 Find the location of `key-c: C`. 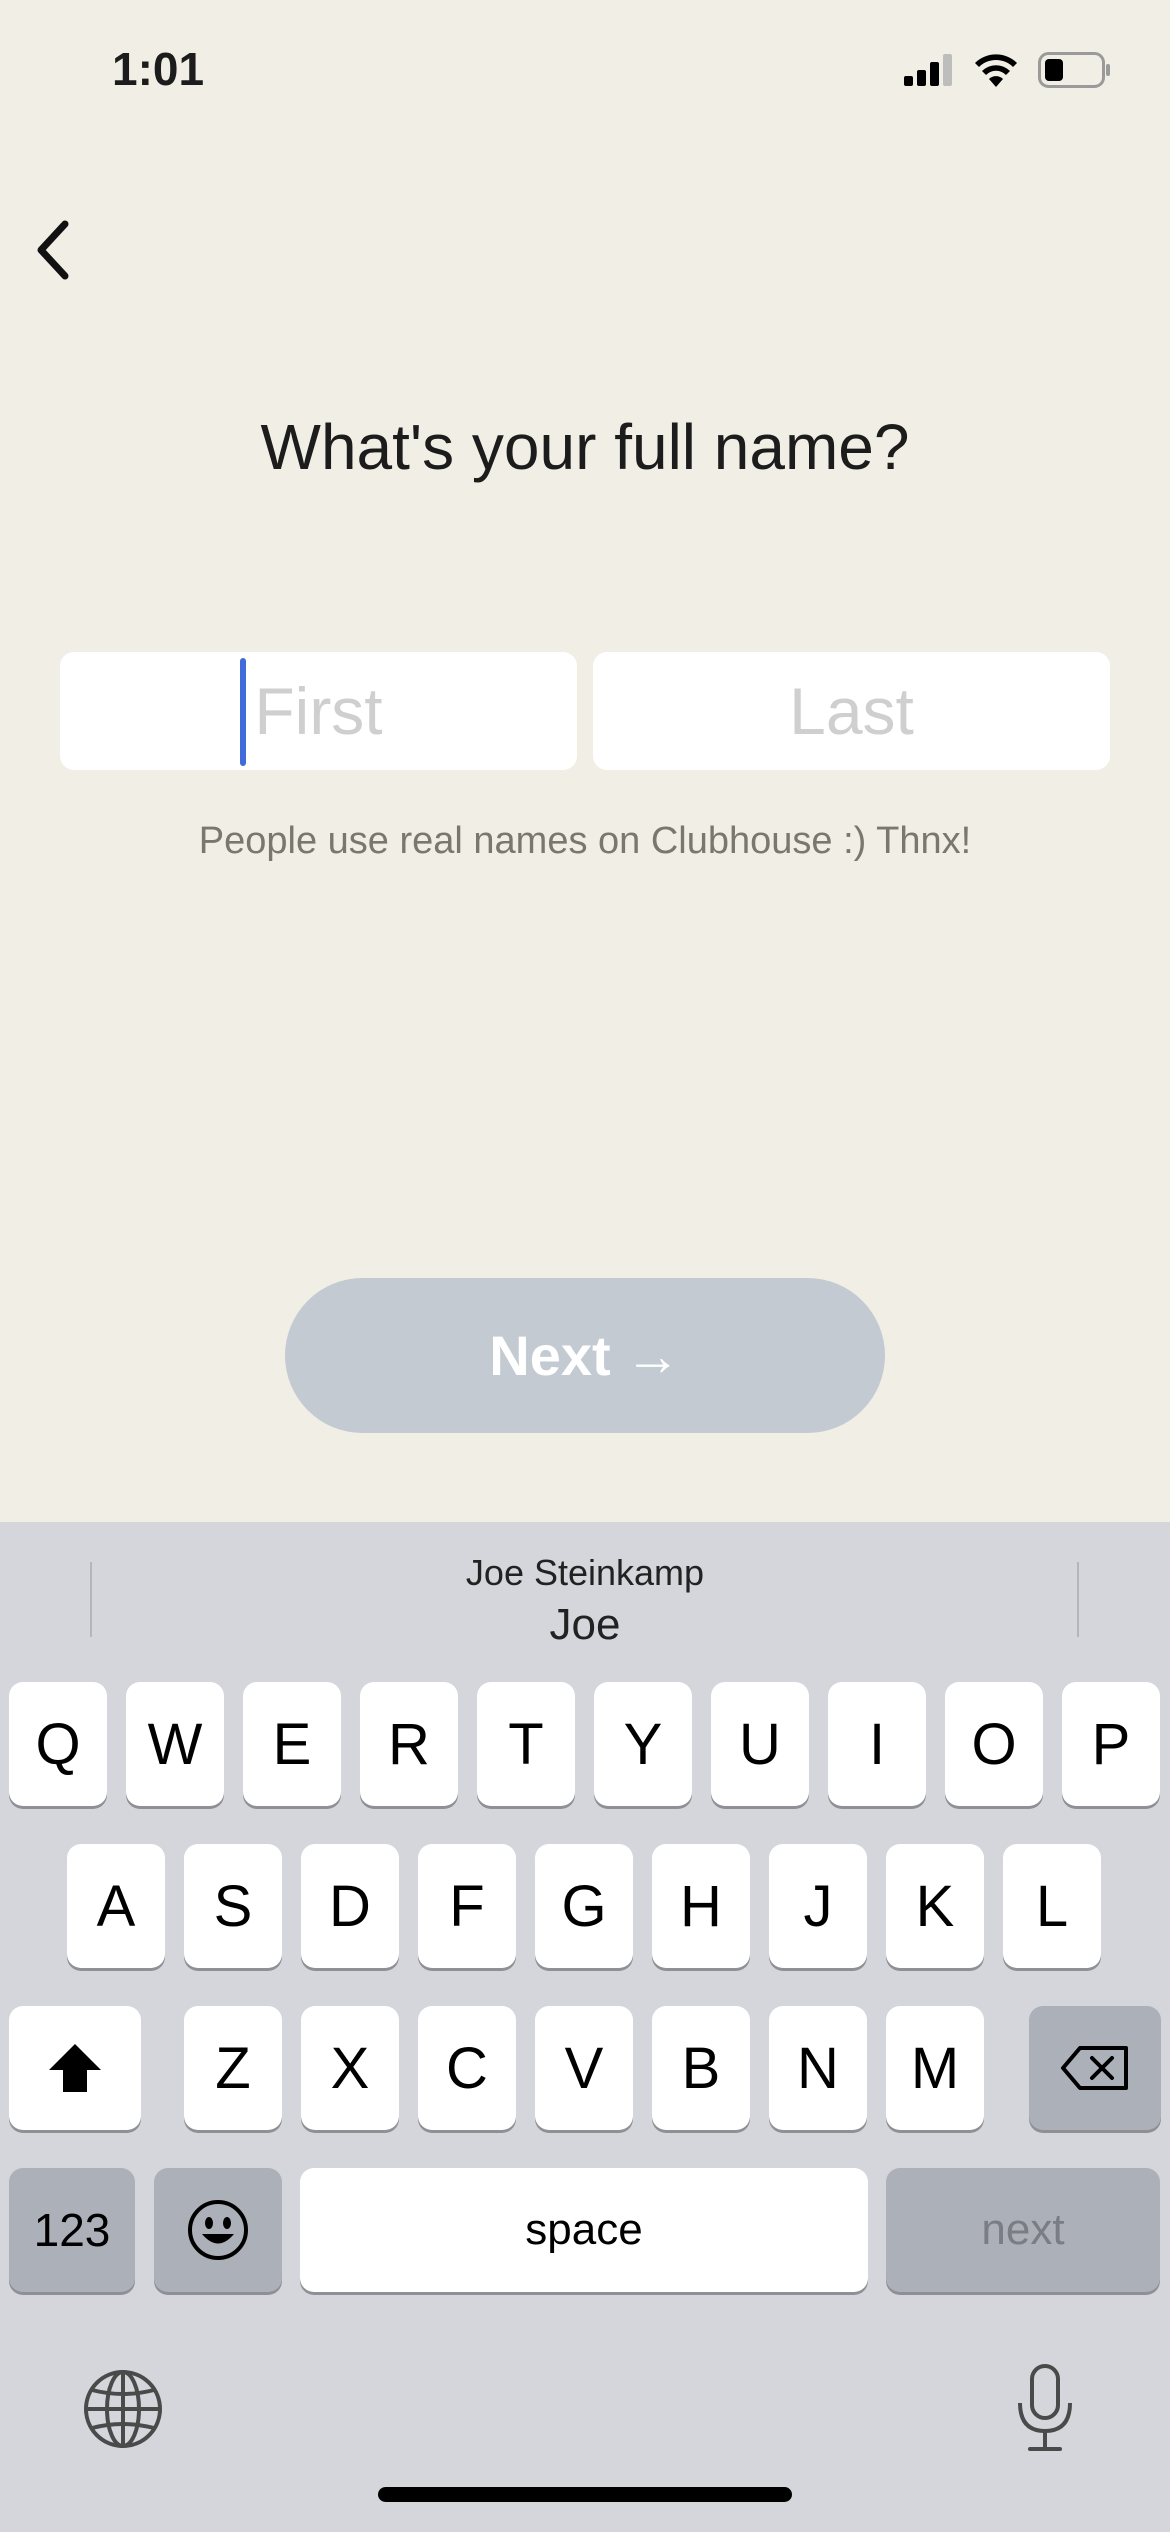

key-c: C is located at coordinates (467, 2068).